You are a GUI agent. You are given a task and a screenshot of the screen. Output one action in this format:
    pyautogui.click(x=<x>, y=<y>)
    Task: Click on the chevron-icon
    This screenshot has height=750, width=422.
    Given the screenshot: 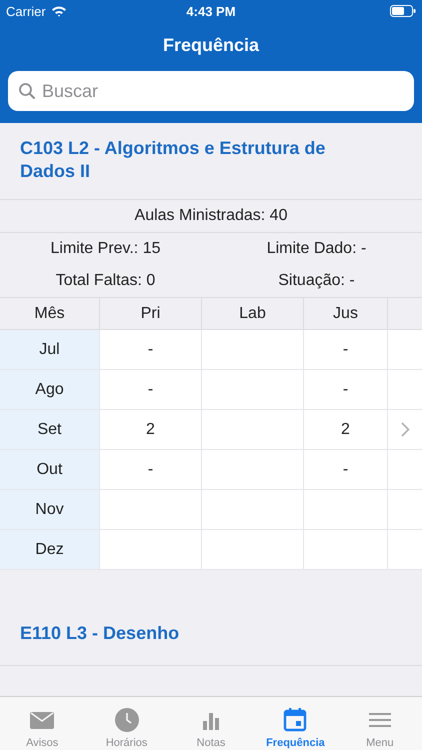 What is the action you would take?
    pyautogui.click(x=405, y=429)
    